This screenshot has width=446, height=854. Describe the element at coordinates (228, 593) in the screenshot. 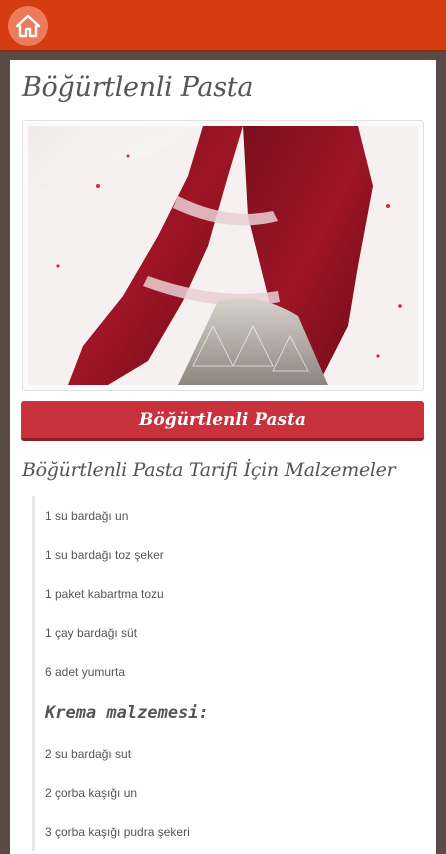

I see `list-item: 1 paket kabartma tozu` at that location.